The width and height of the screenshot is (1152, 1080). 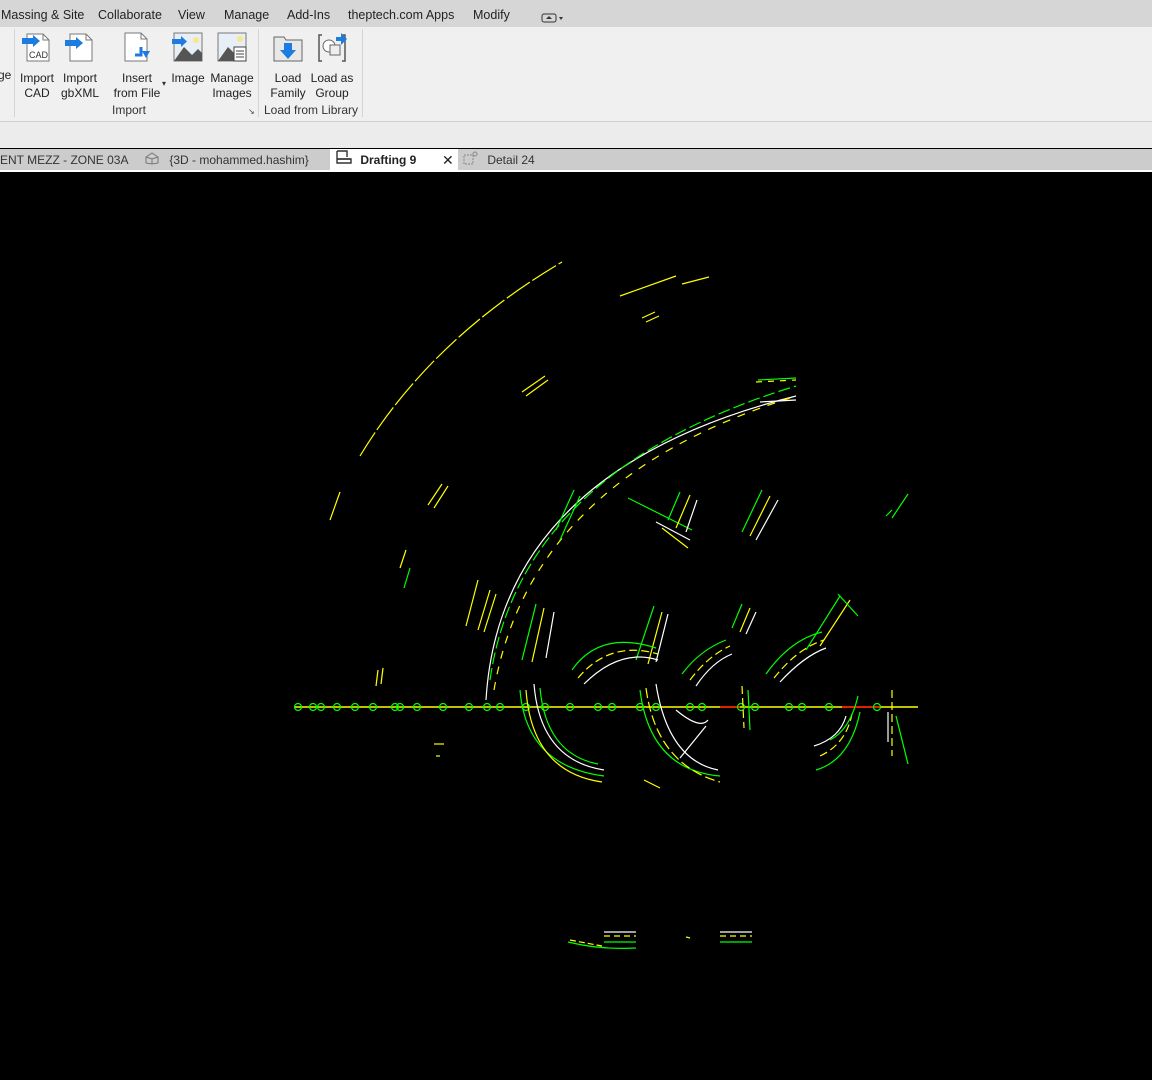 I want to click on 3d-view-icon, so click(x=152, y=161).